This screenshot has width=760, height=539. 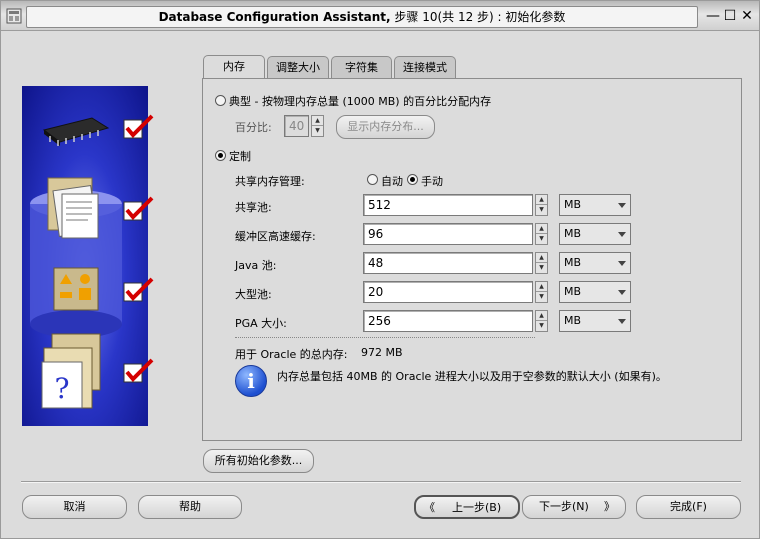 What do you see at coordinates (76, 131) in the screenshot?
I see `memory-chip-icon` at bounding box center [76, 131].